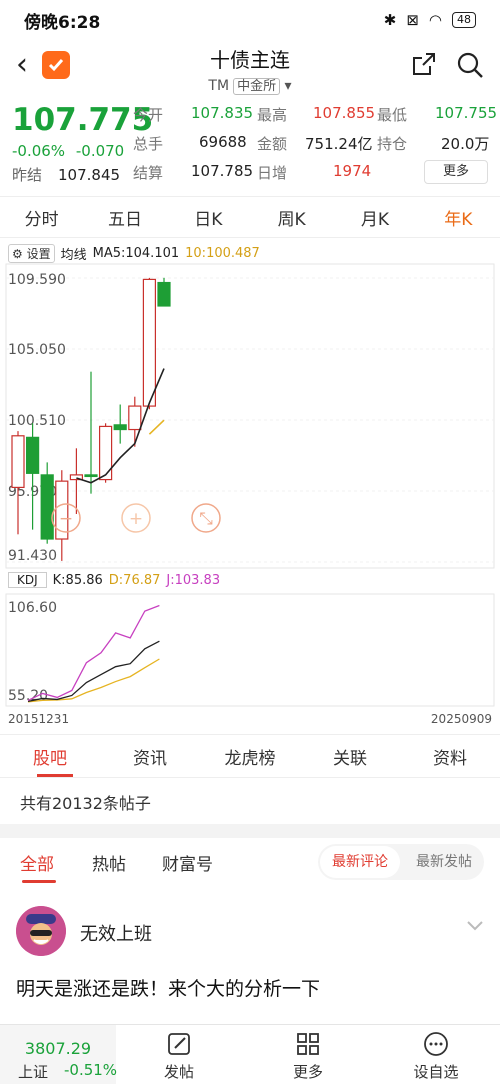  Describe the element at coordinates (62, 22) in the screenshot. I see `status-time: 傍晚6:28` at that location.